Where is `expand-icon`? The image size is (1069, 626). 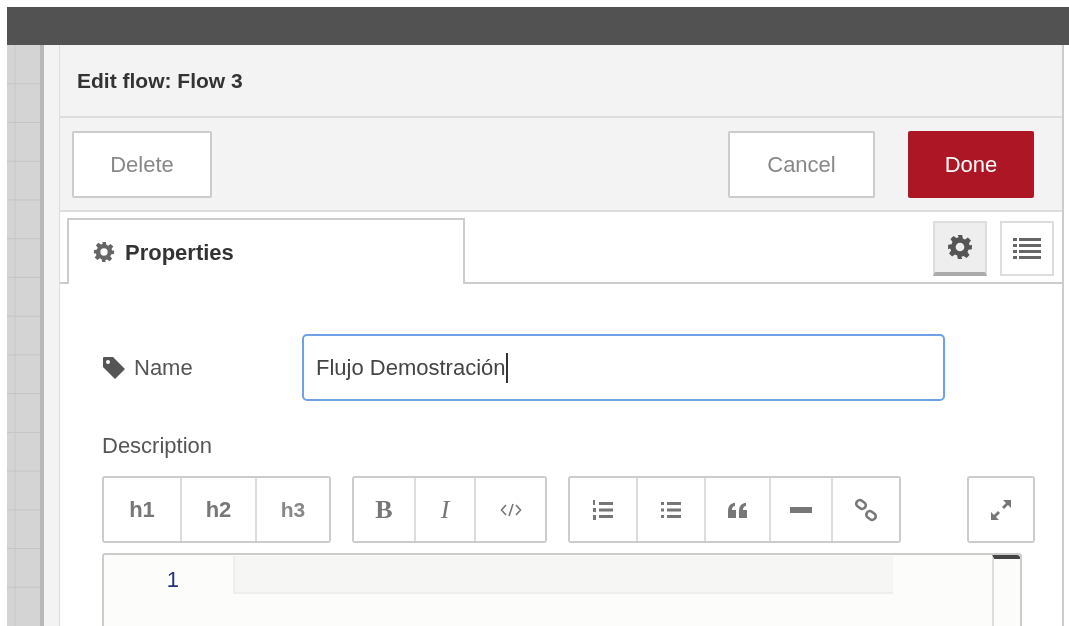
expand-icon is located at coordinates (1001, 509).